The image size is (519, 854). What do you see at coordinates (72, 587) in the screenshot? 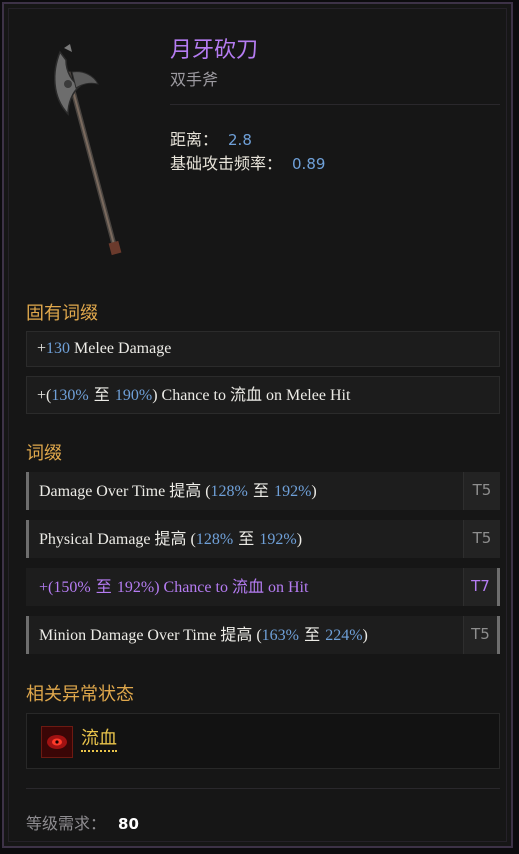
I see `affix-value: 150%` at bounding box center [72, 587].